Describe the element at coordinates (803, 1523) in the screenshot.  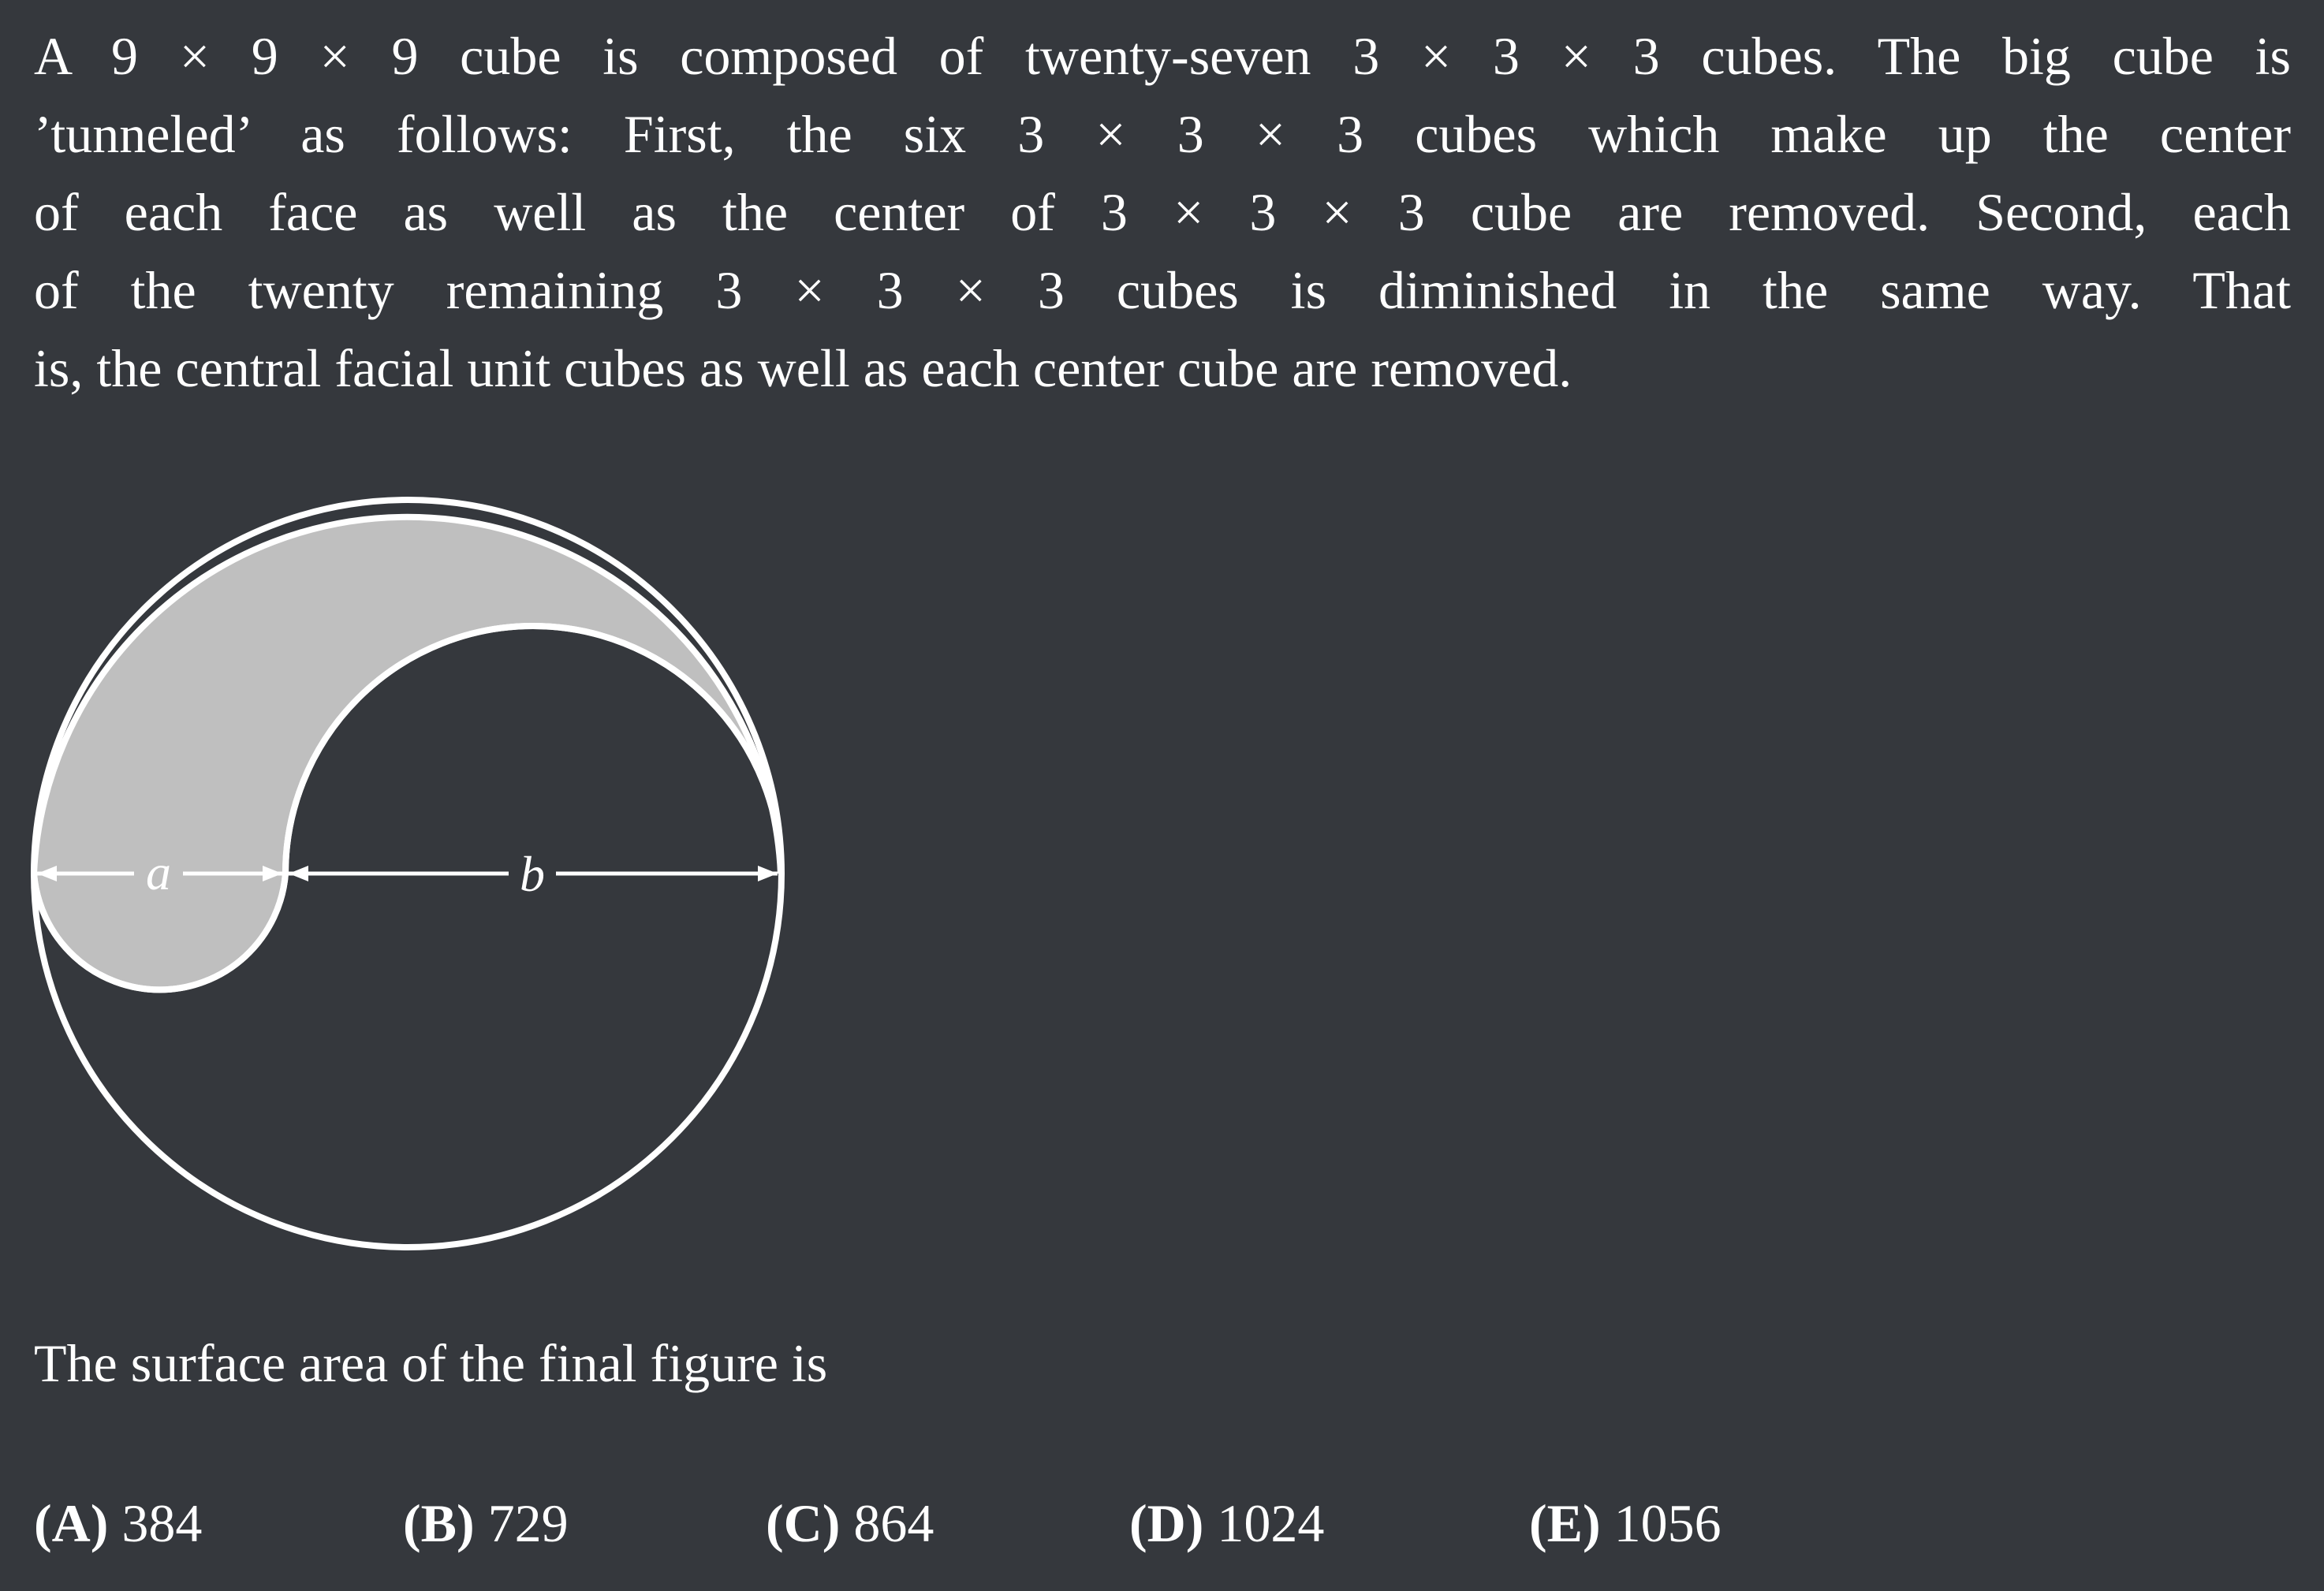
I see `choice-letter: (C)` at that location.